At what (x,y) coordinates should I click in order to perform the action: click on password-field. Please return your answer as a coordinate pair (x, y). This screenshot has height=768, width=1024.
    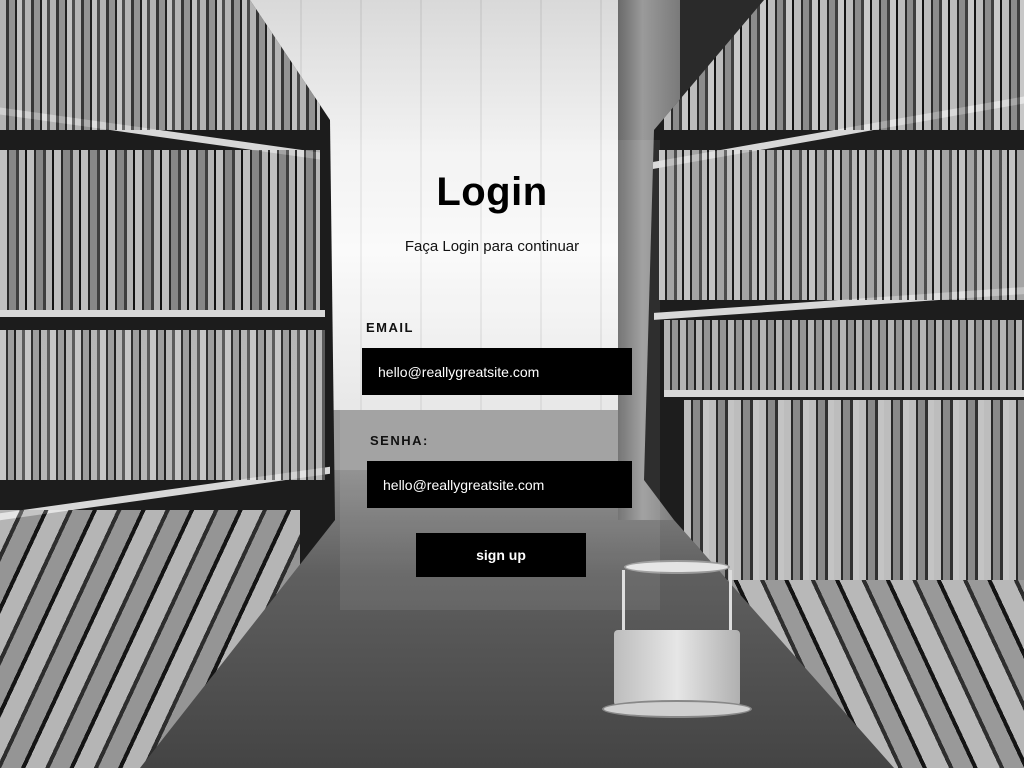
    Looking at the image, I should click on (499, 484).